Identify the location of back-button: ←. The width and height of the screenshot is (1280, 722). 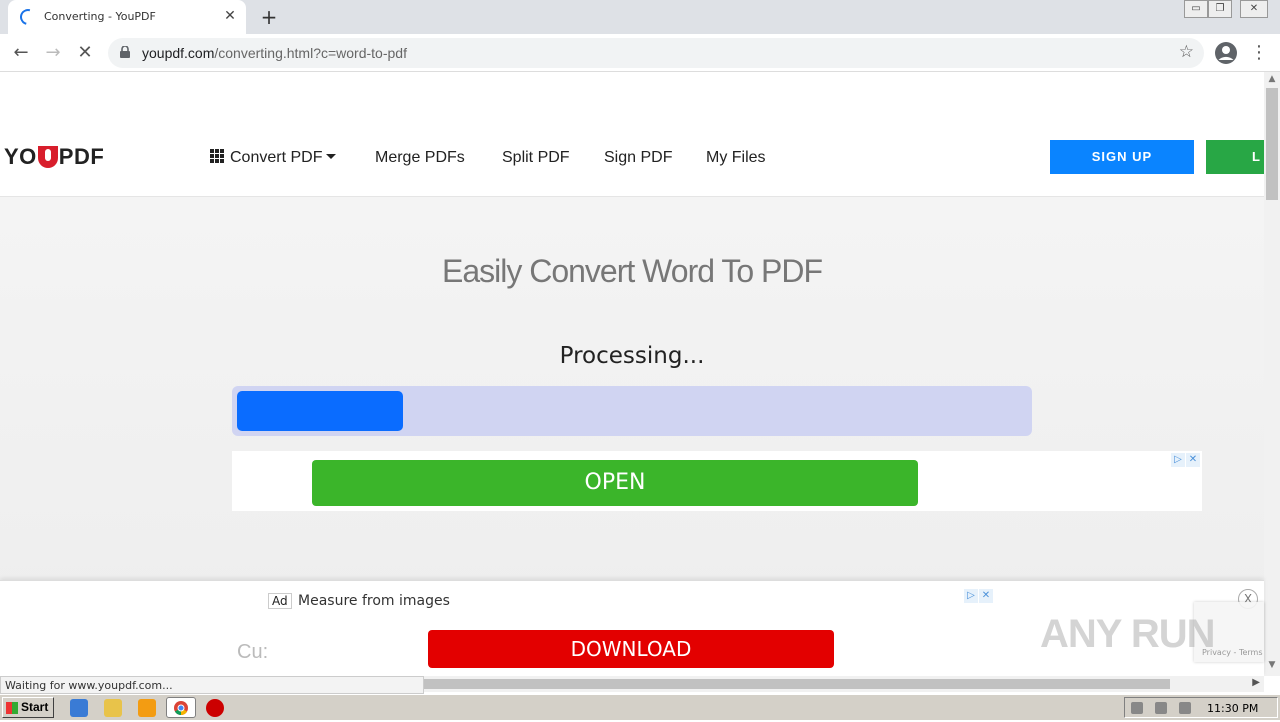
(21, 53).